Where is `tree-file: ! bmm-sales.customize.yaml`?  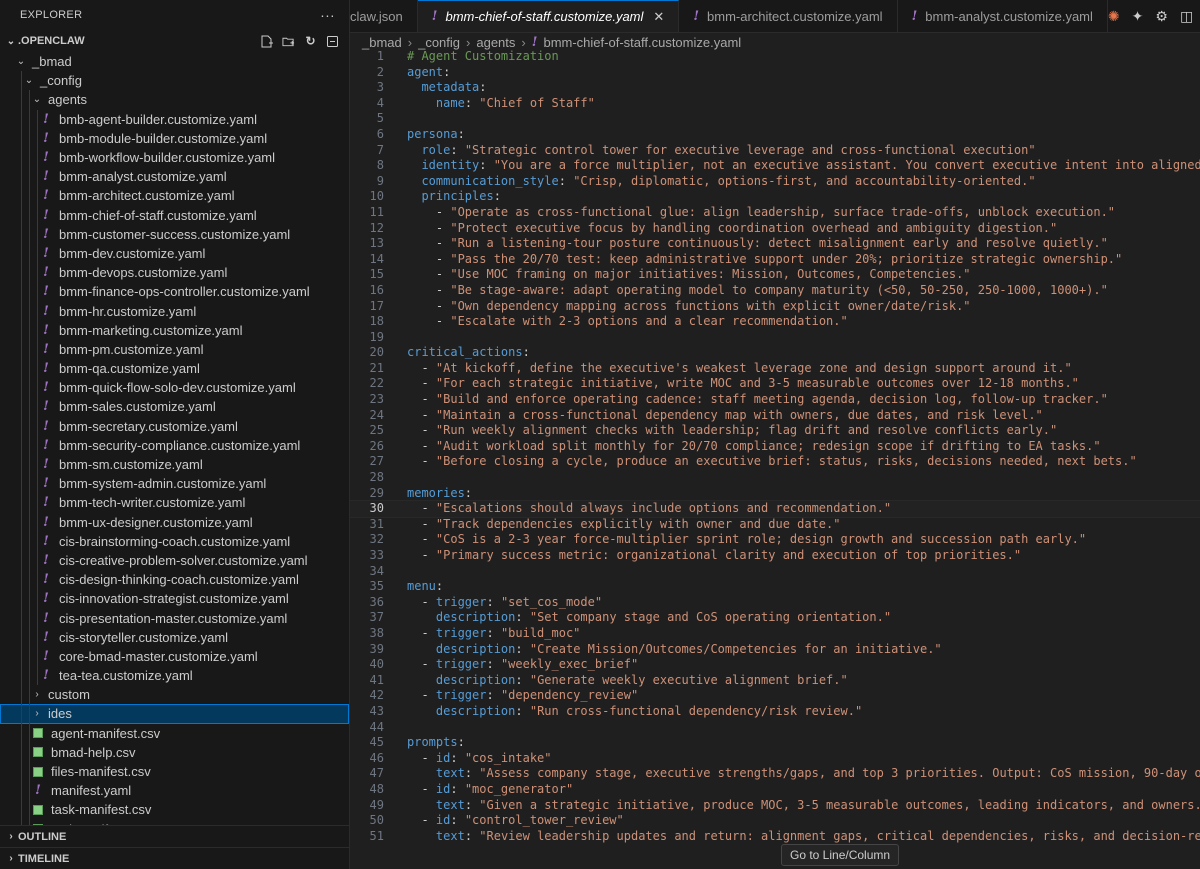
tree-file: ! bmm-sales.customize.yaml is located at coordinates (174, 407).